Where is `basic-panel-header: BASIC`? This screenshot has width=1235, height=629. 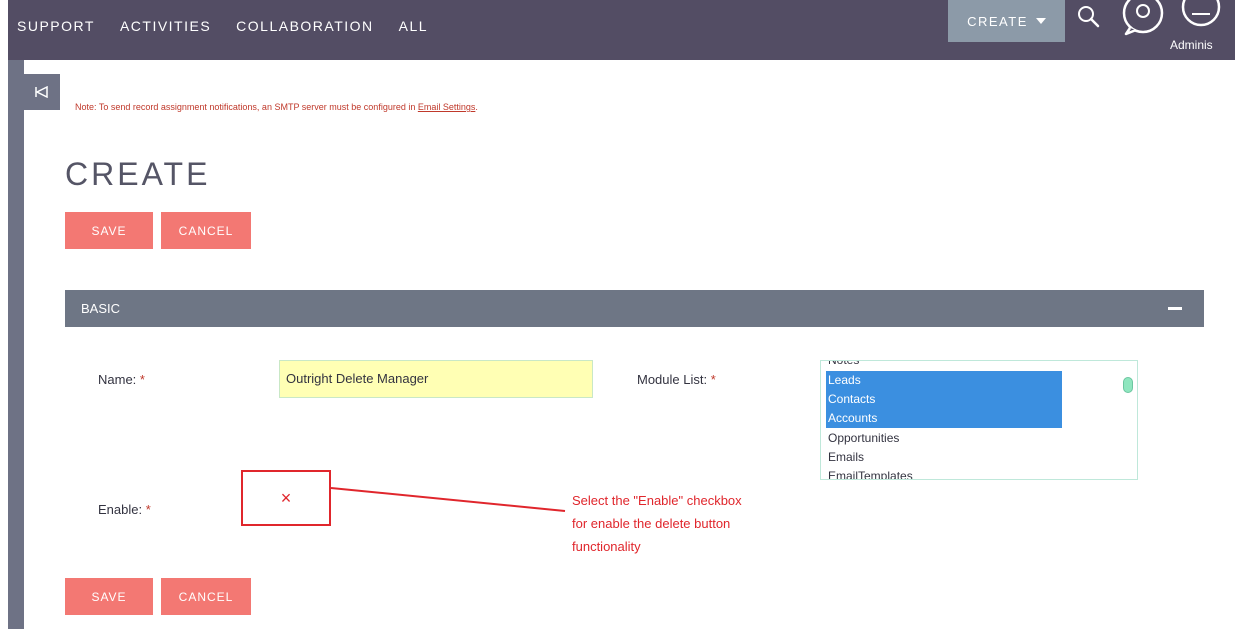 basic-panel-header: BASIC is located at coordinates (634, 308).